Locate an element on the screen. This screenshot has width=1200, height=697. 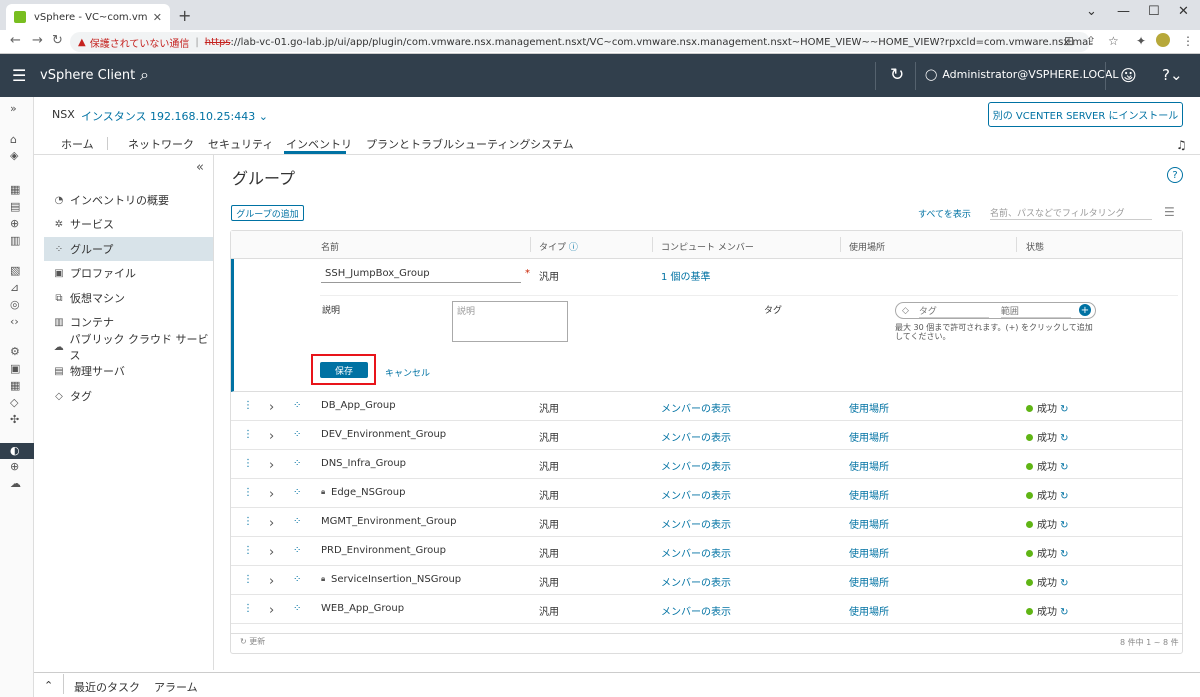
col-status: 状態 is located at coordinates (1035, 246).